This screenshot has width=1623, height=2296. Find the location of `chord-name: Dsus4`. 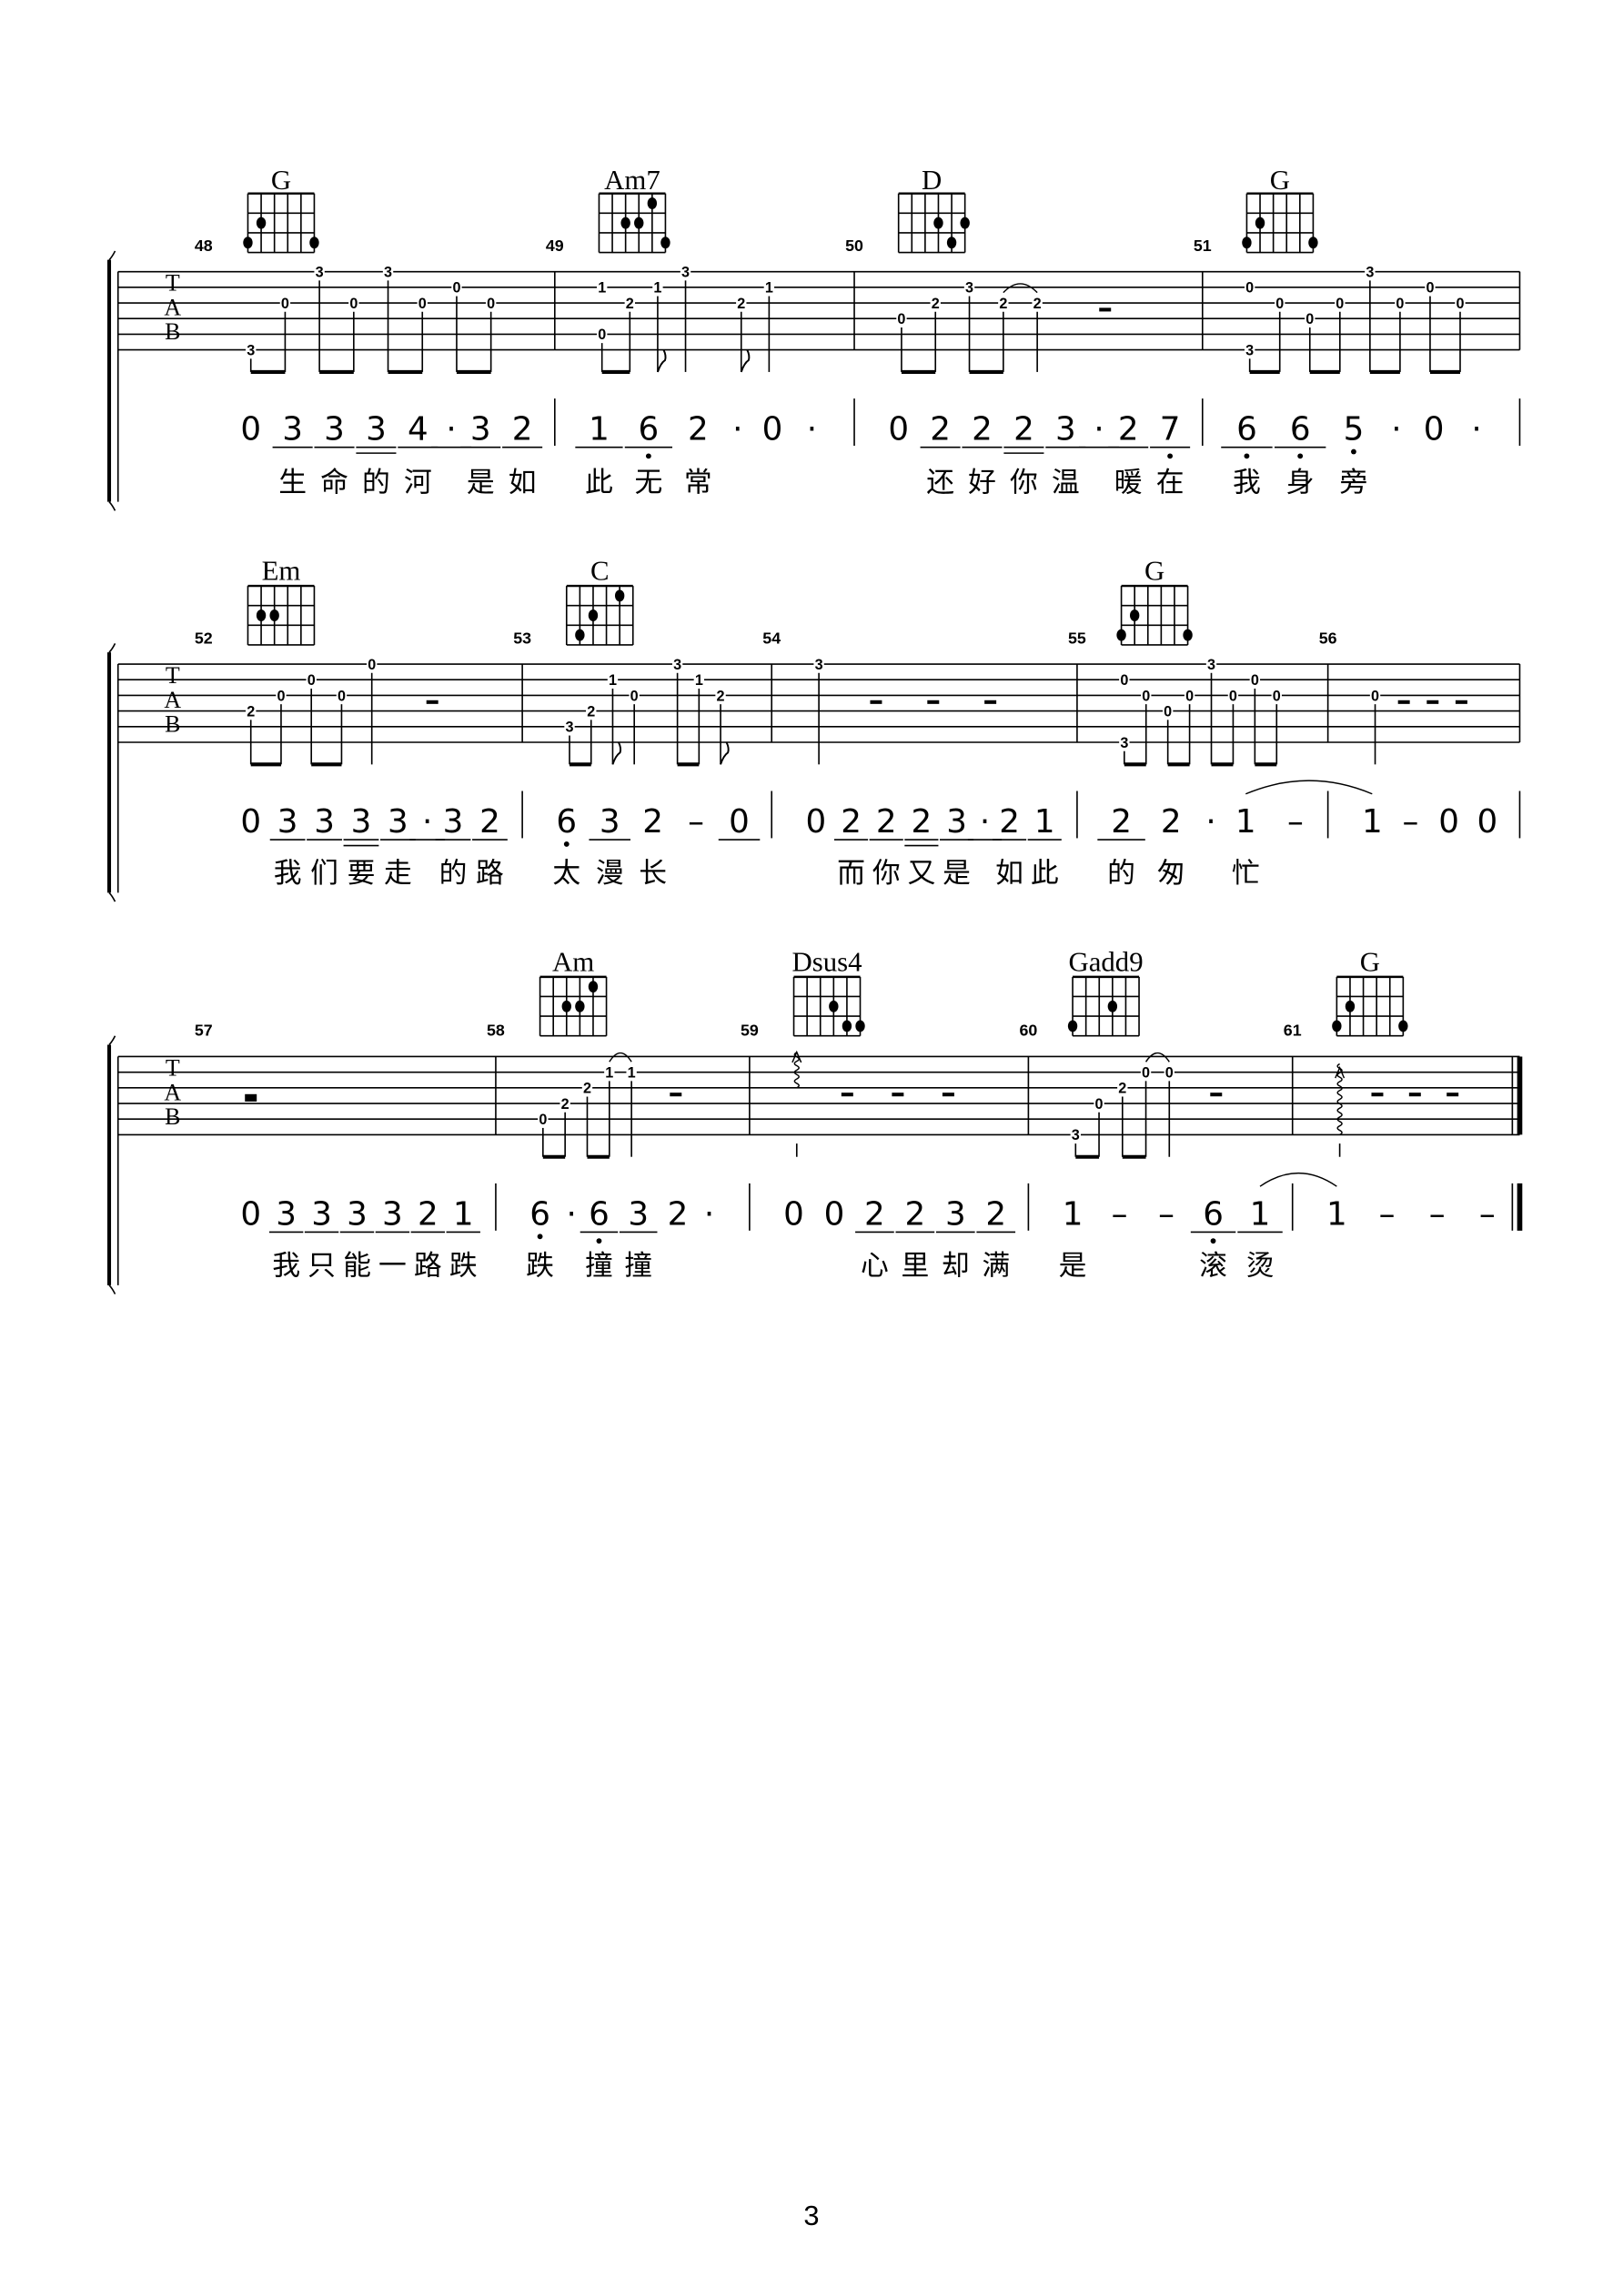

chord-name: Dsus4 is located at coordinates (827, 961).